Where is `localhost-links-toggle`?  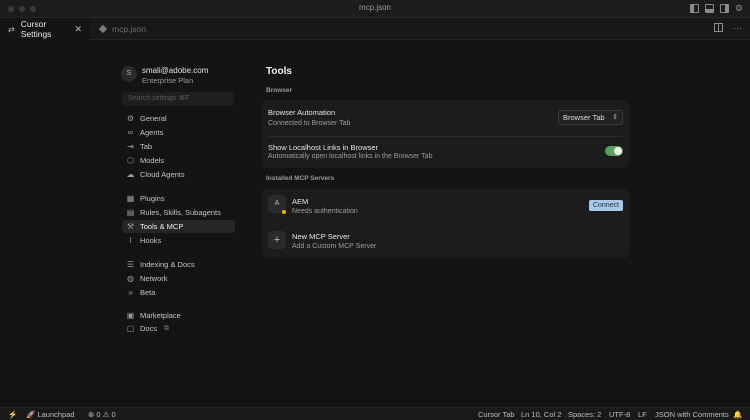 localhost-links-toggle is located at coordinates (614, 151).